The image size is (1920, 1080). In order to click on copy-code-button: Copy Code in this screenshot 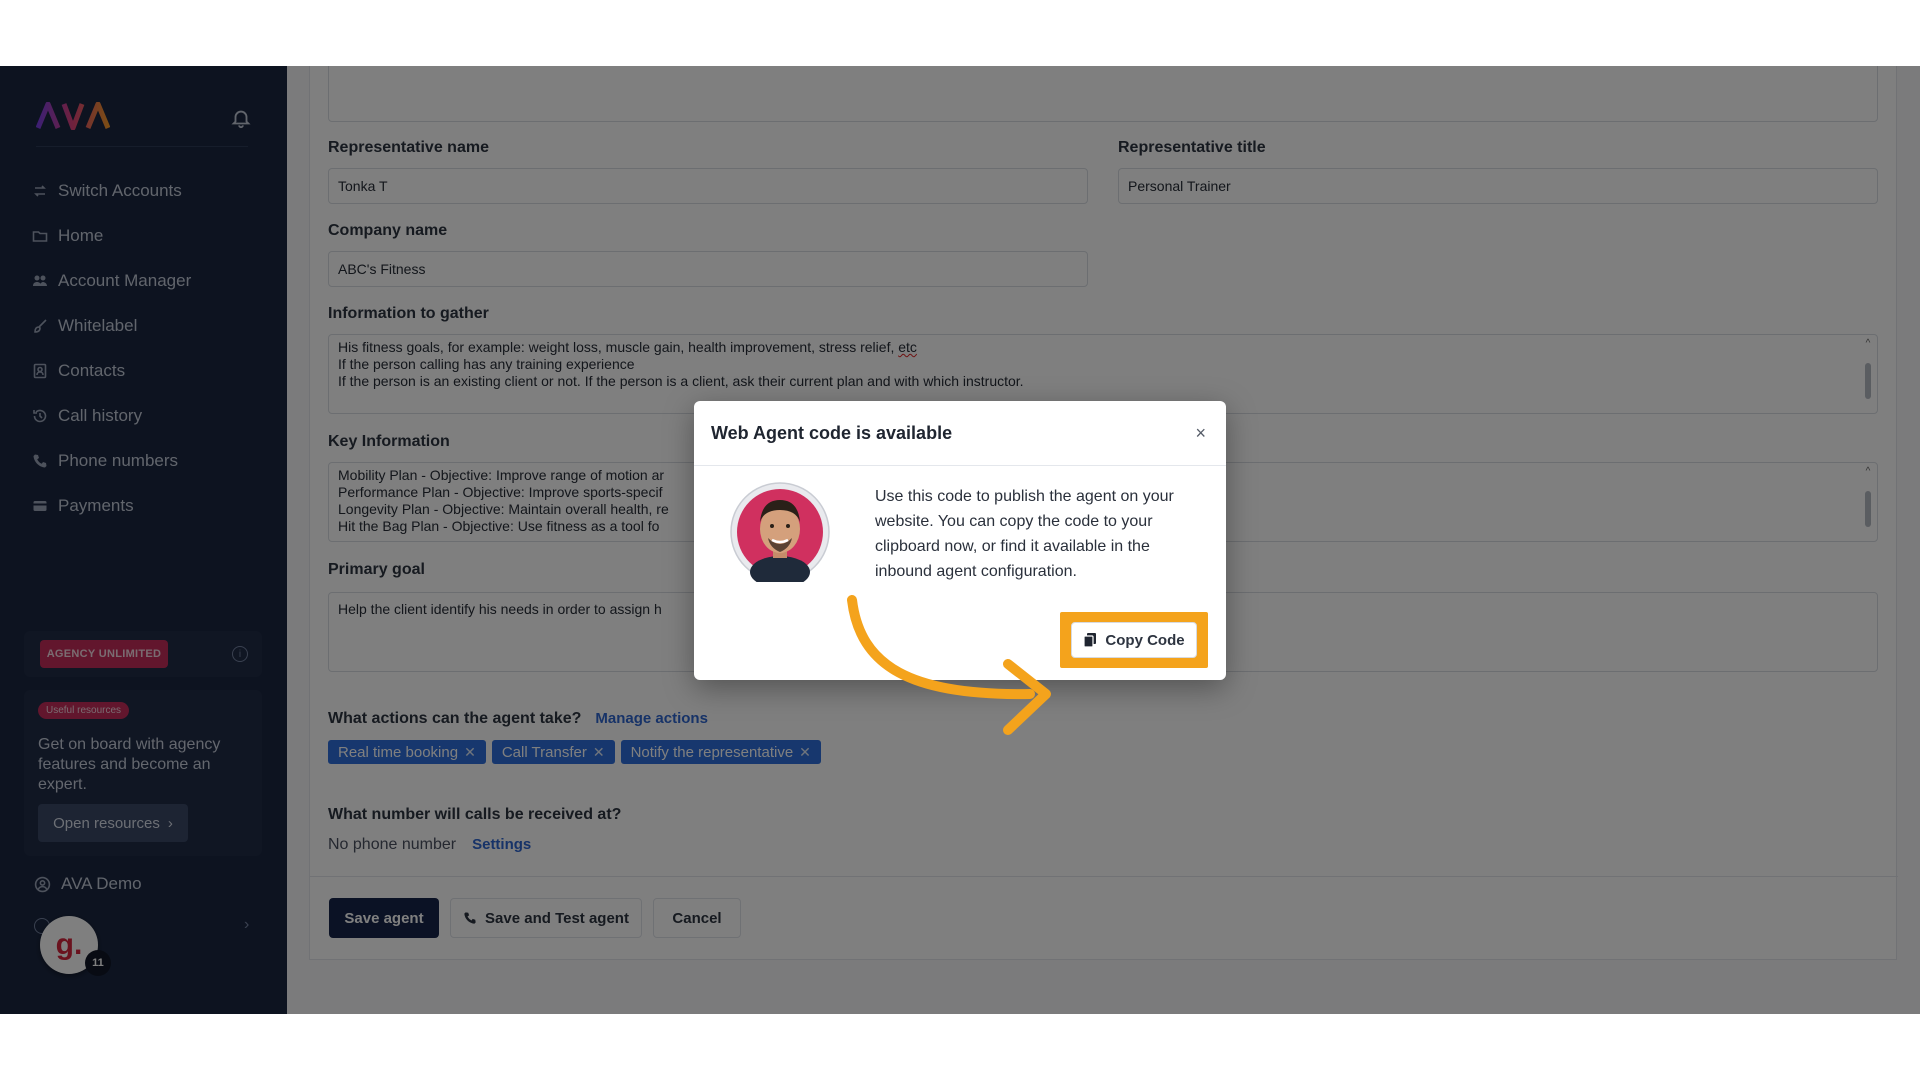, I will do `click(1134, 640)`.